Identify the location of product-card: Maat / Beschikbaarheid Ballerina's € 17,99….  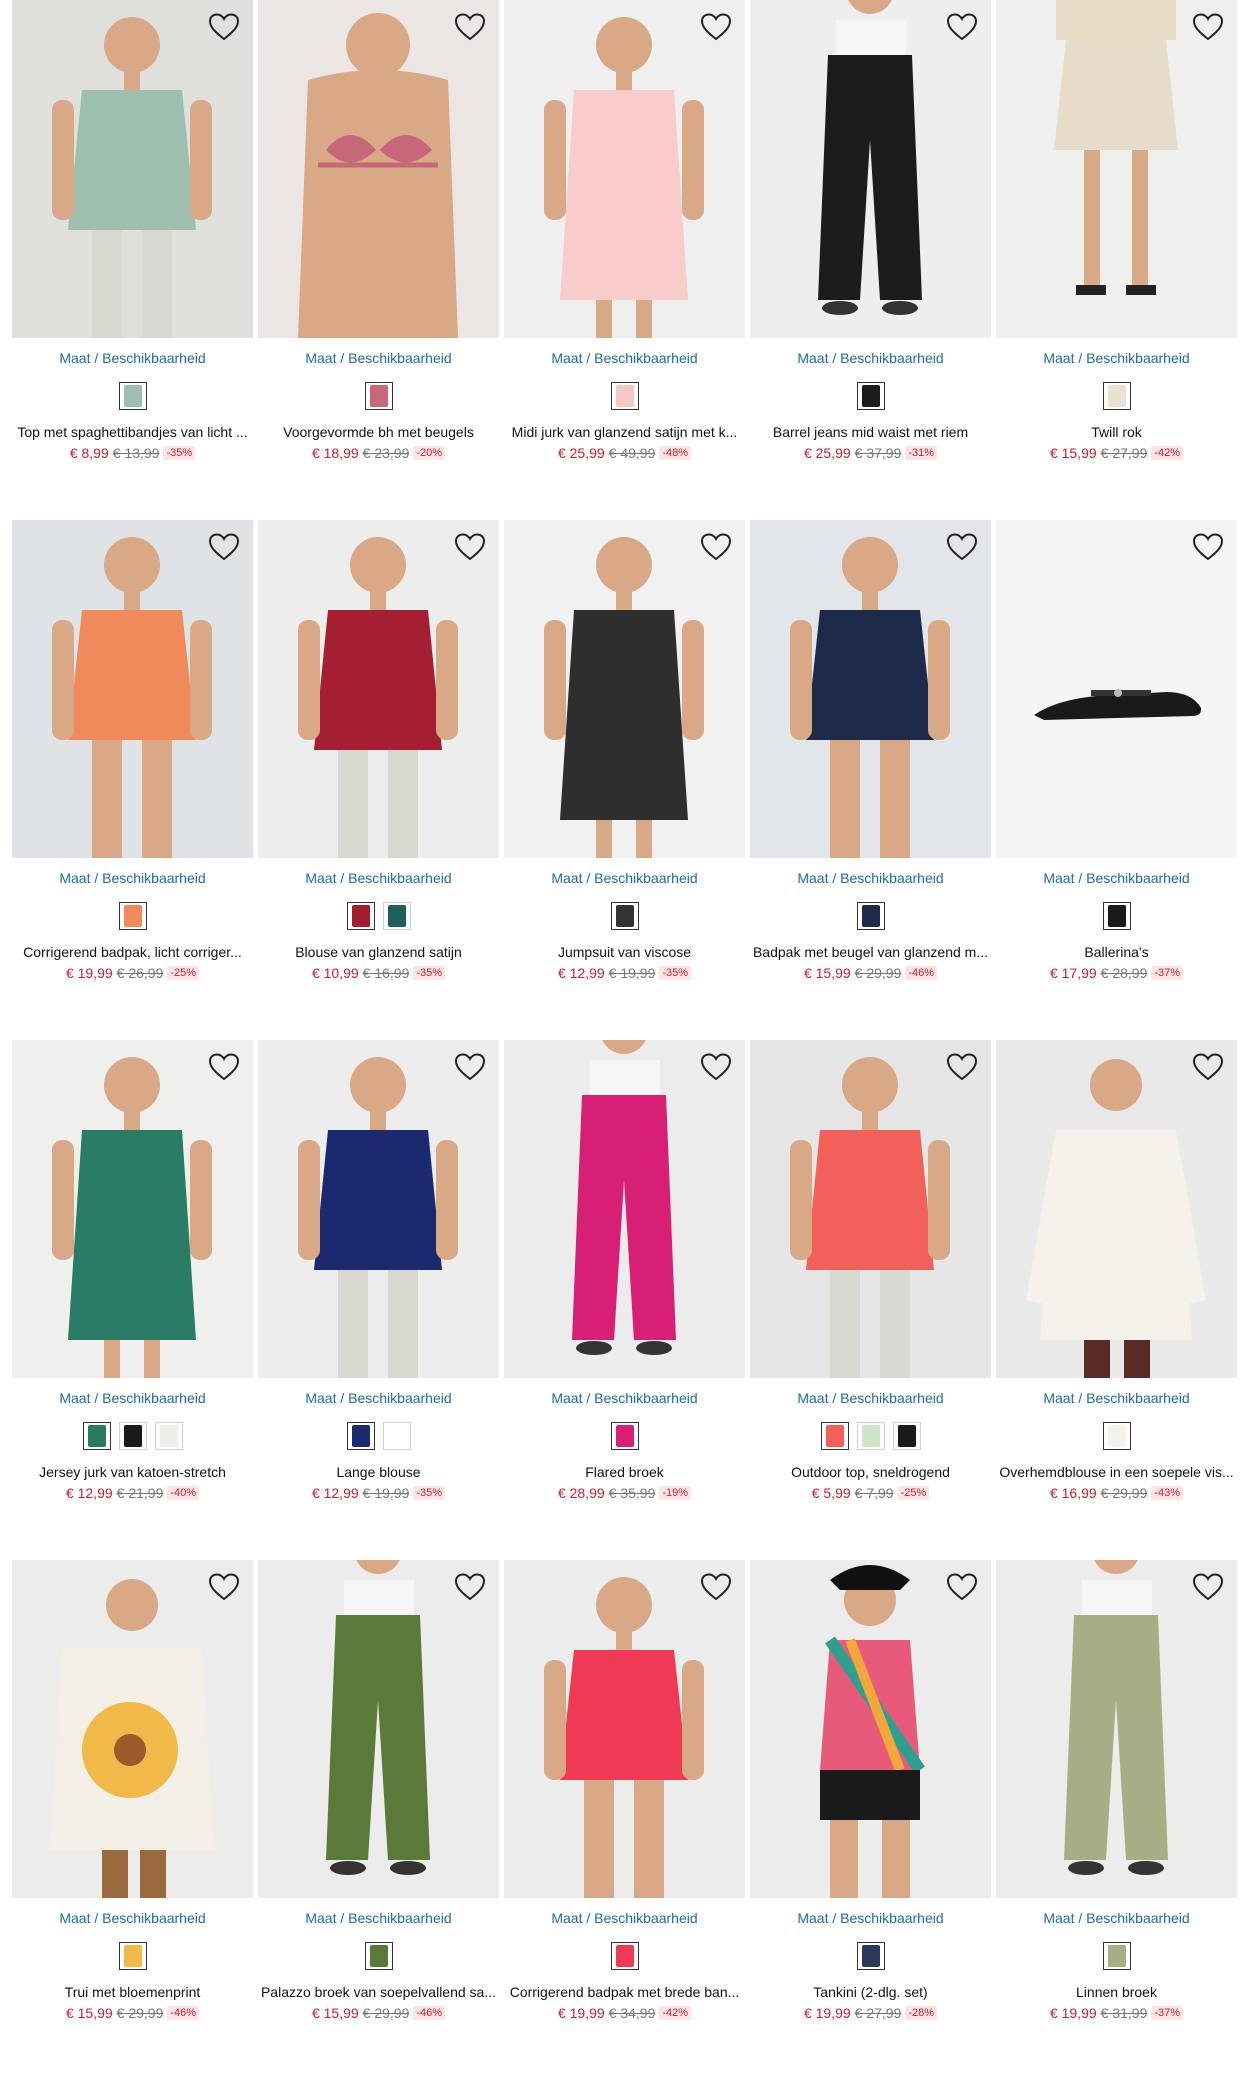
(1116, 750).